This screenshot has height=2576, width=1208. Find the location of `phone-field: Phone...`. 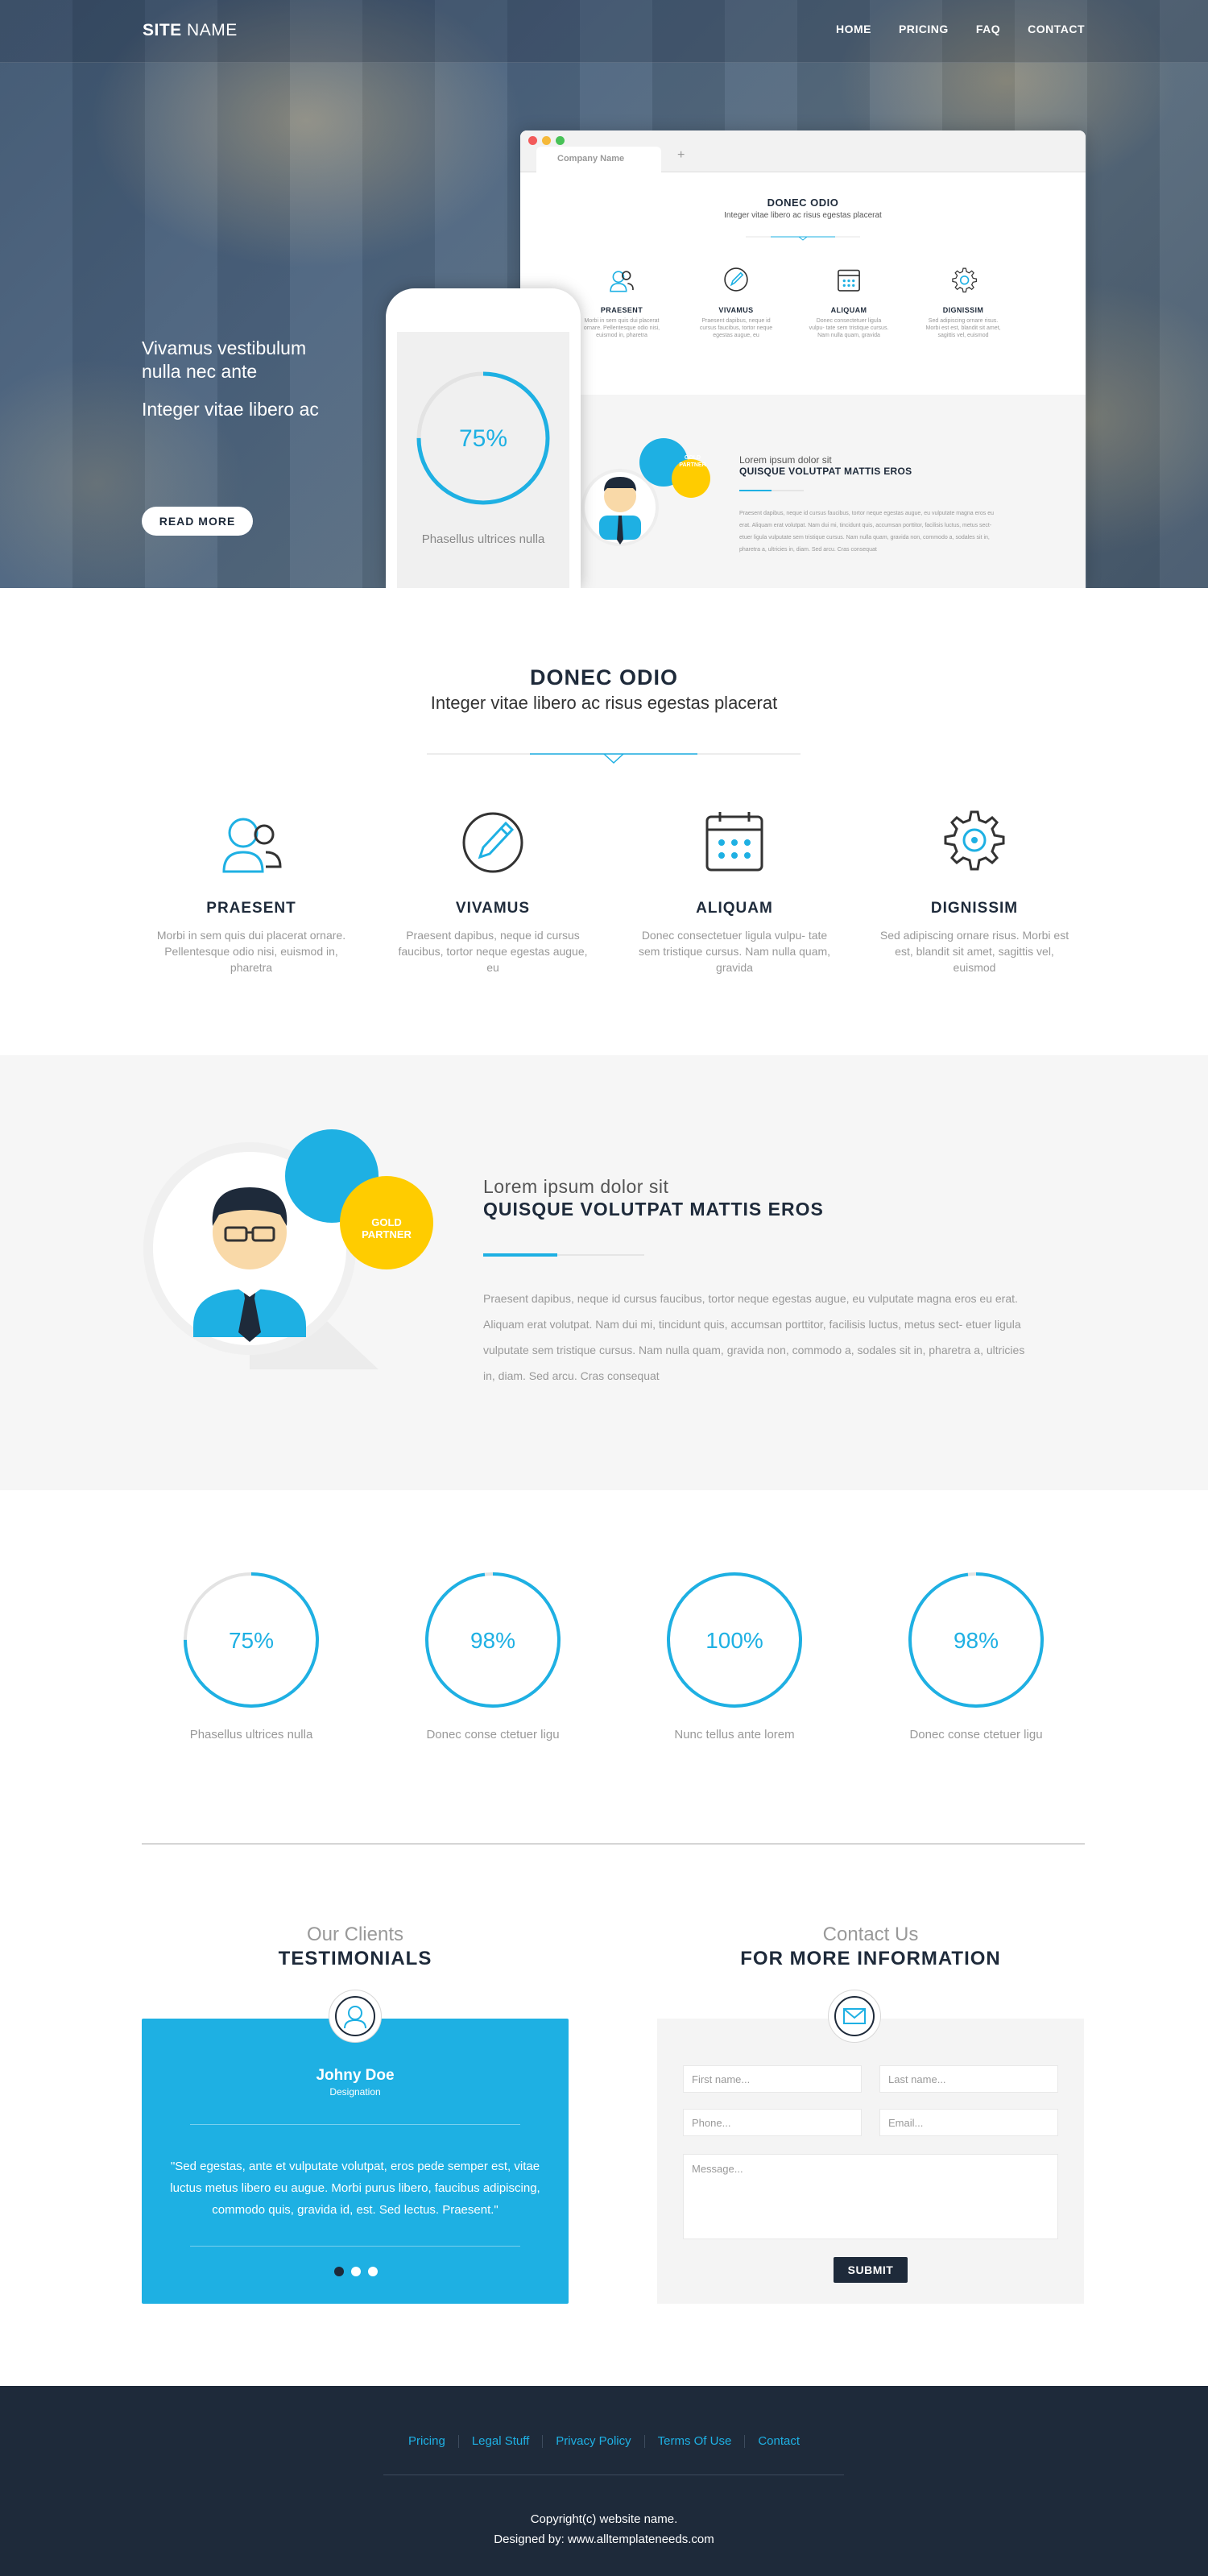

phone-field: Phone... is located at coordinates (772, 2122).